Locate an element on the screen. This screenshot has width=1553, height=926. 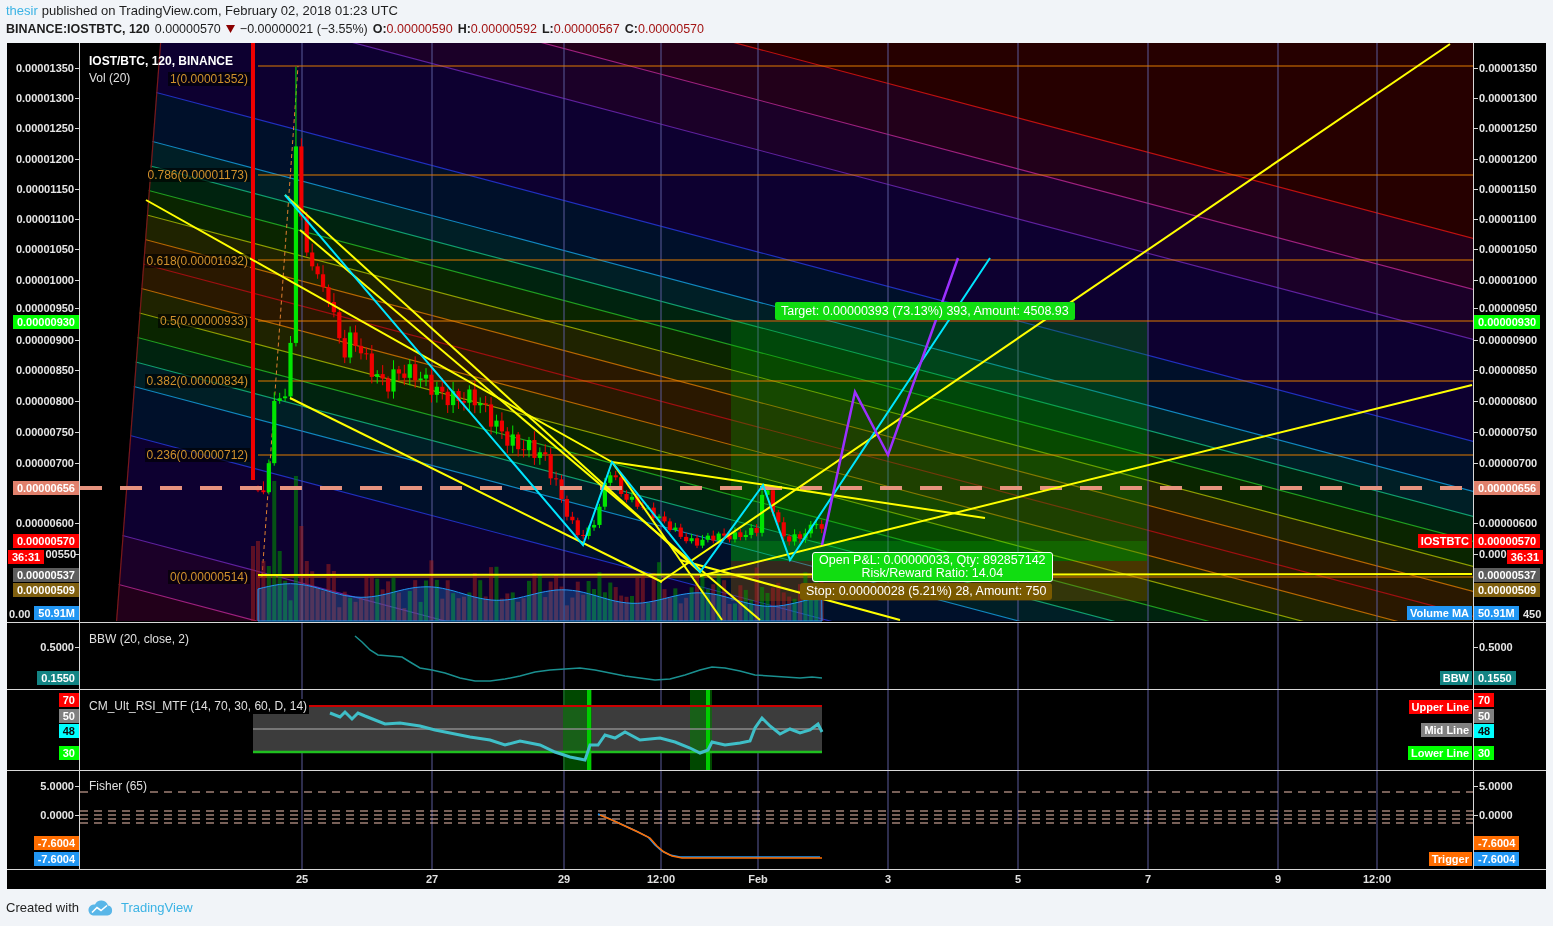
fib-level-label: 0.236(0.00000712) is located at coordinates (197, 455).